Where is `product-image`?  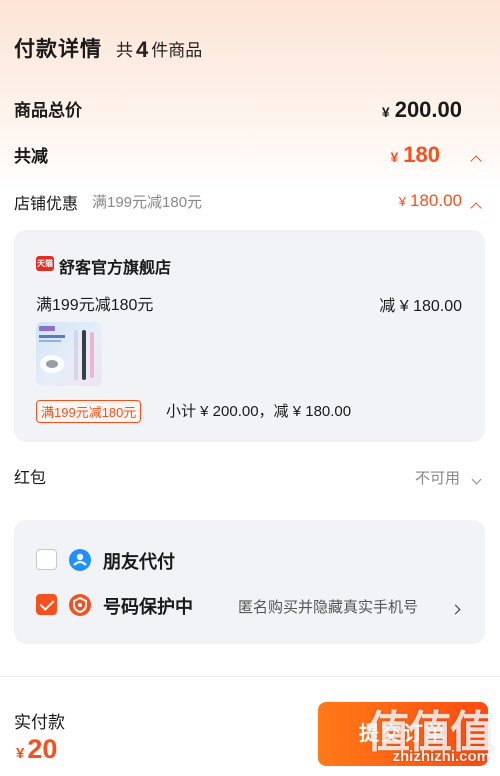
product-image is located at coordinates (69, 354).